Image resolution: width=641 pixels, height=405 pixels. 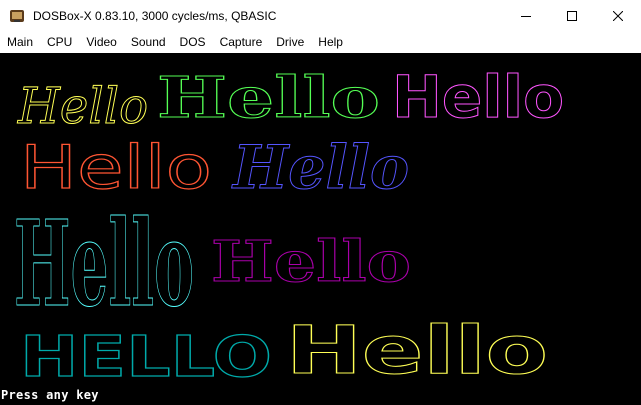 What do you see at coordinates (417, 350) in the screenshot?
I see `hello-yellow-heavy: Hello` at bounding box center [417, 350].